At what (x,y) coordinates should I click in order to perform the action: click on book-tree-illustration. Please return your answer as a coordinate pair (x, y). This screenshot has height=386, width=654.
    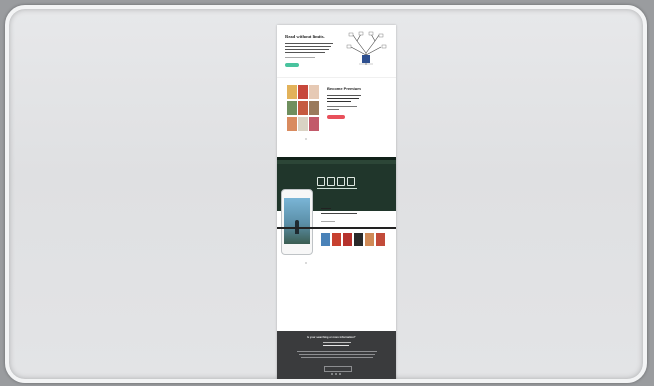
    Looking at the image, I should click on (366, 48).